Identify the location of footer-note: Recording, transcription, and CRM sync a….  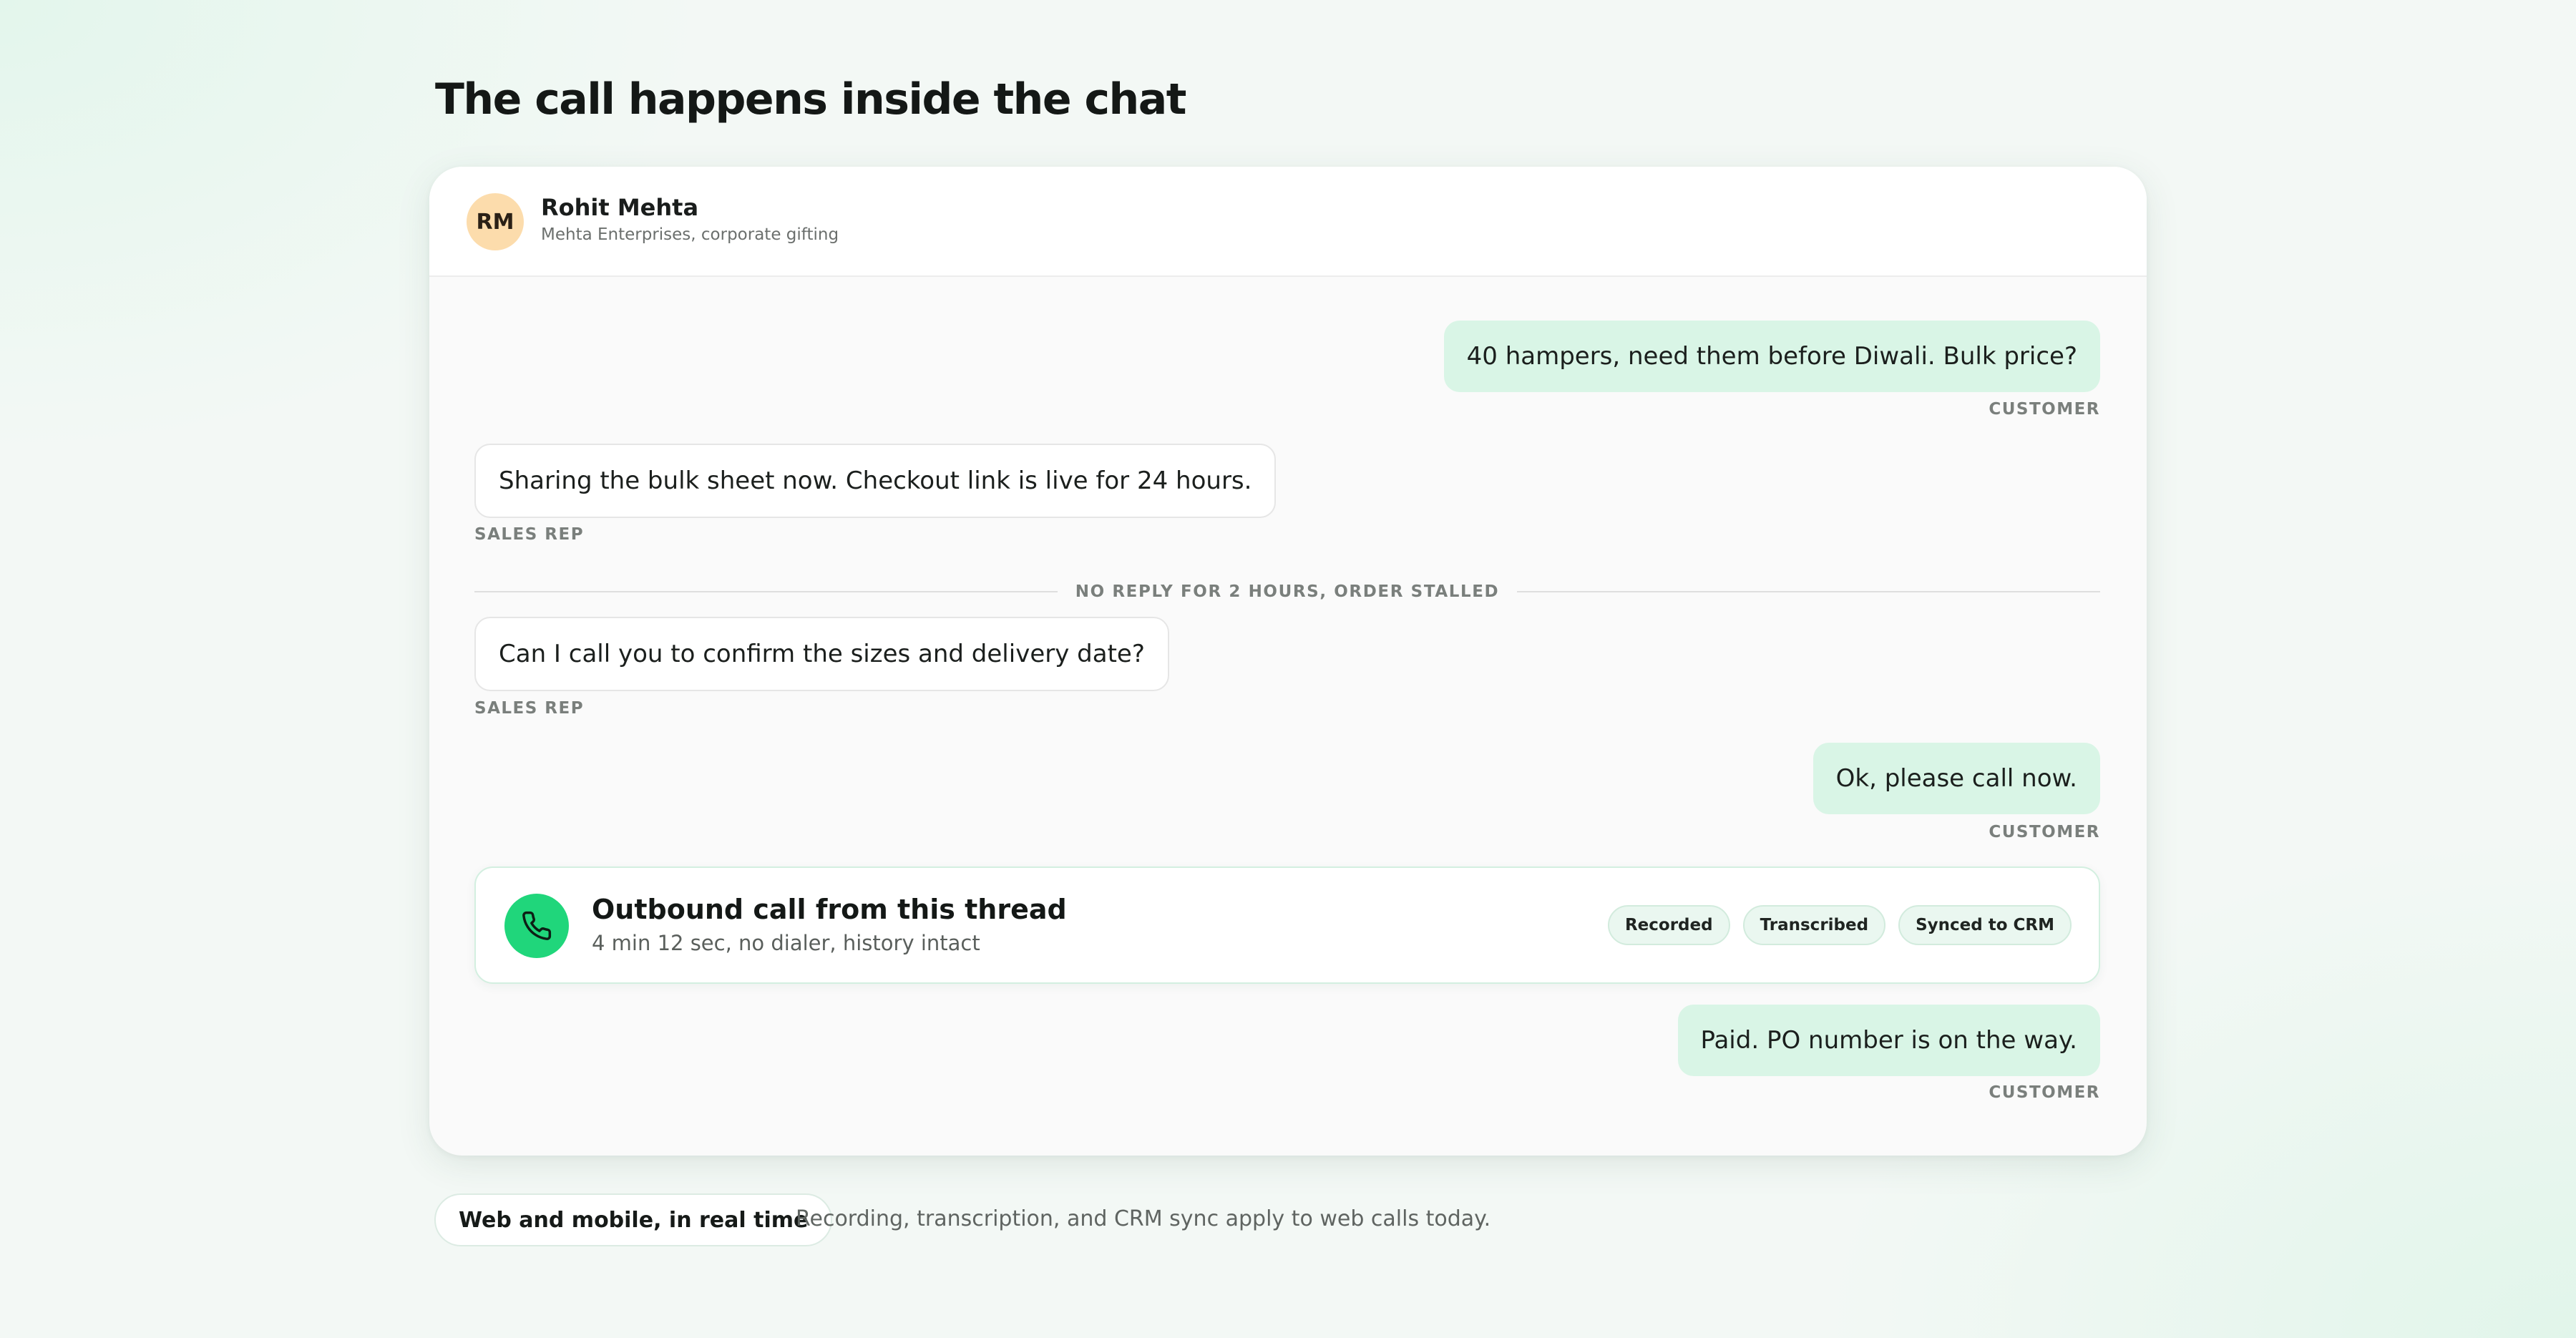
(1143, 1218).